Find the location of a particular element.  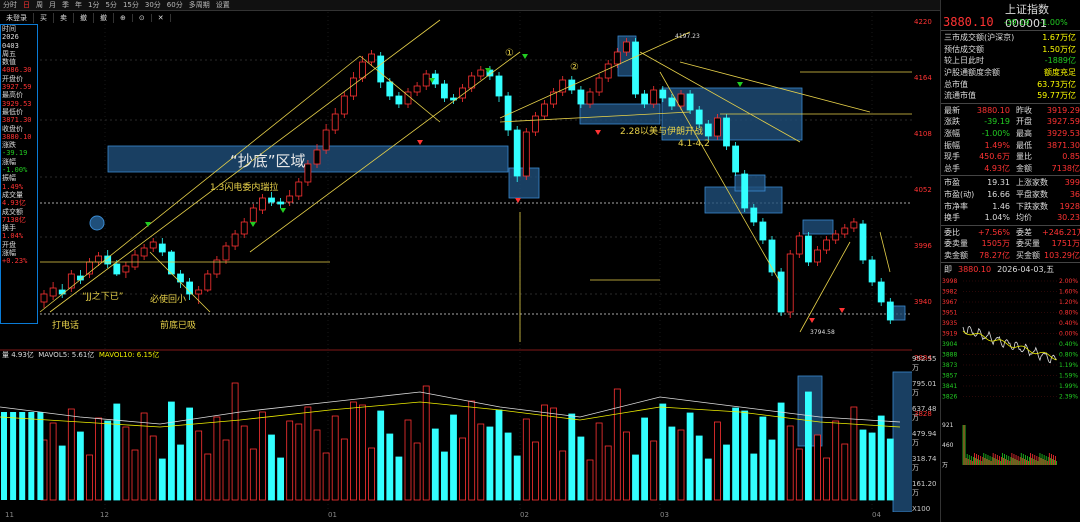

trend-line is located at coordinates (200, 184).